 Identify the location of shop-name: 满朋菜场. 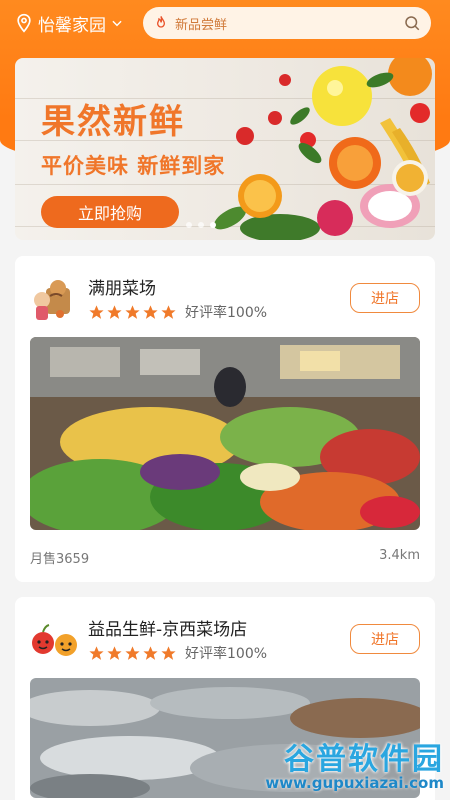
(122, 286).